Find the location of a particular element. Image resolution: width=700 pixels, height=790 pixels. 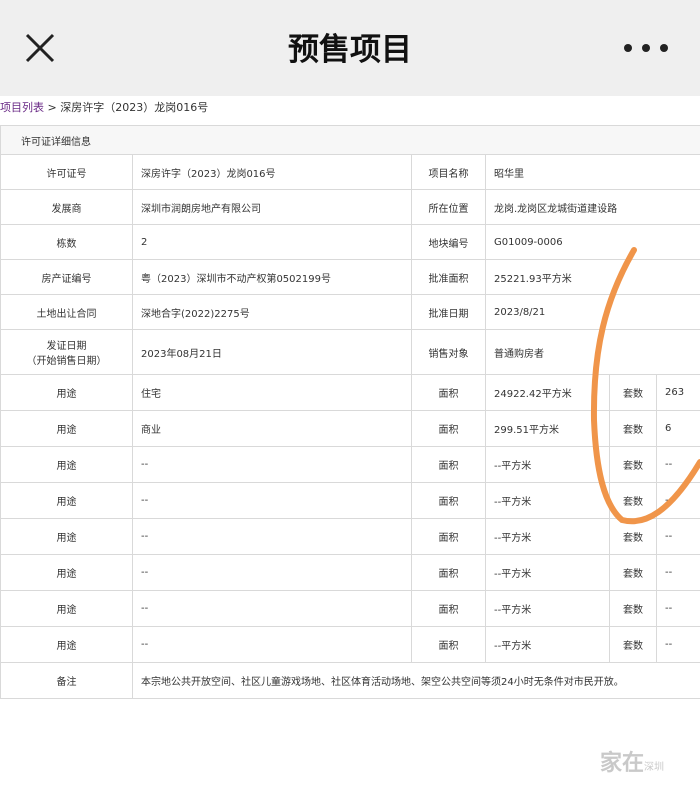

field-value: 2 is located at coordinates (272, 242).